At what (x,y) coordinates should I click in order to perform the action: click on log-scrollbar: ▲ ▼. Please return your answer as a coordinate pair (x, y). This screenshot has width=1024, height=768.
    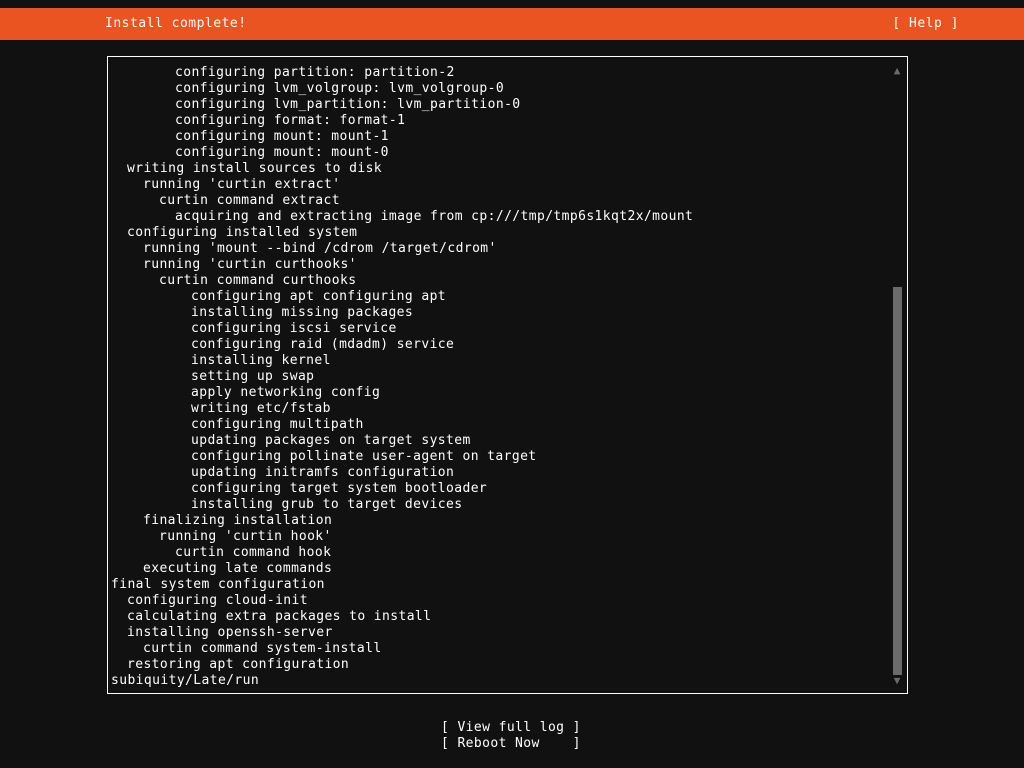
    Looking at the image, I should click on (897, 375).